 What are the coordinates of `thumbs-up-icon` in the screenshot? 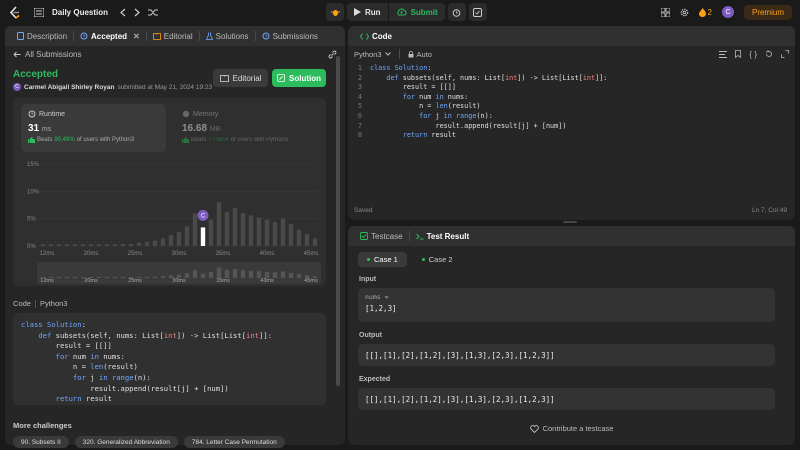 It's located at (185, 140).